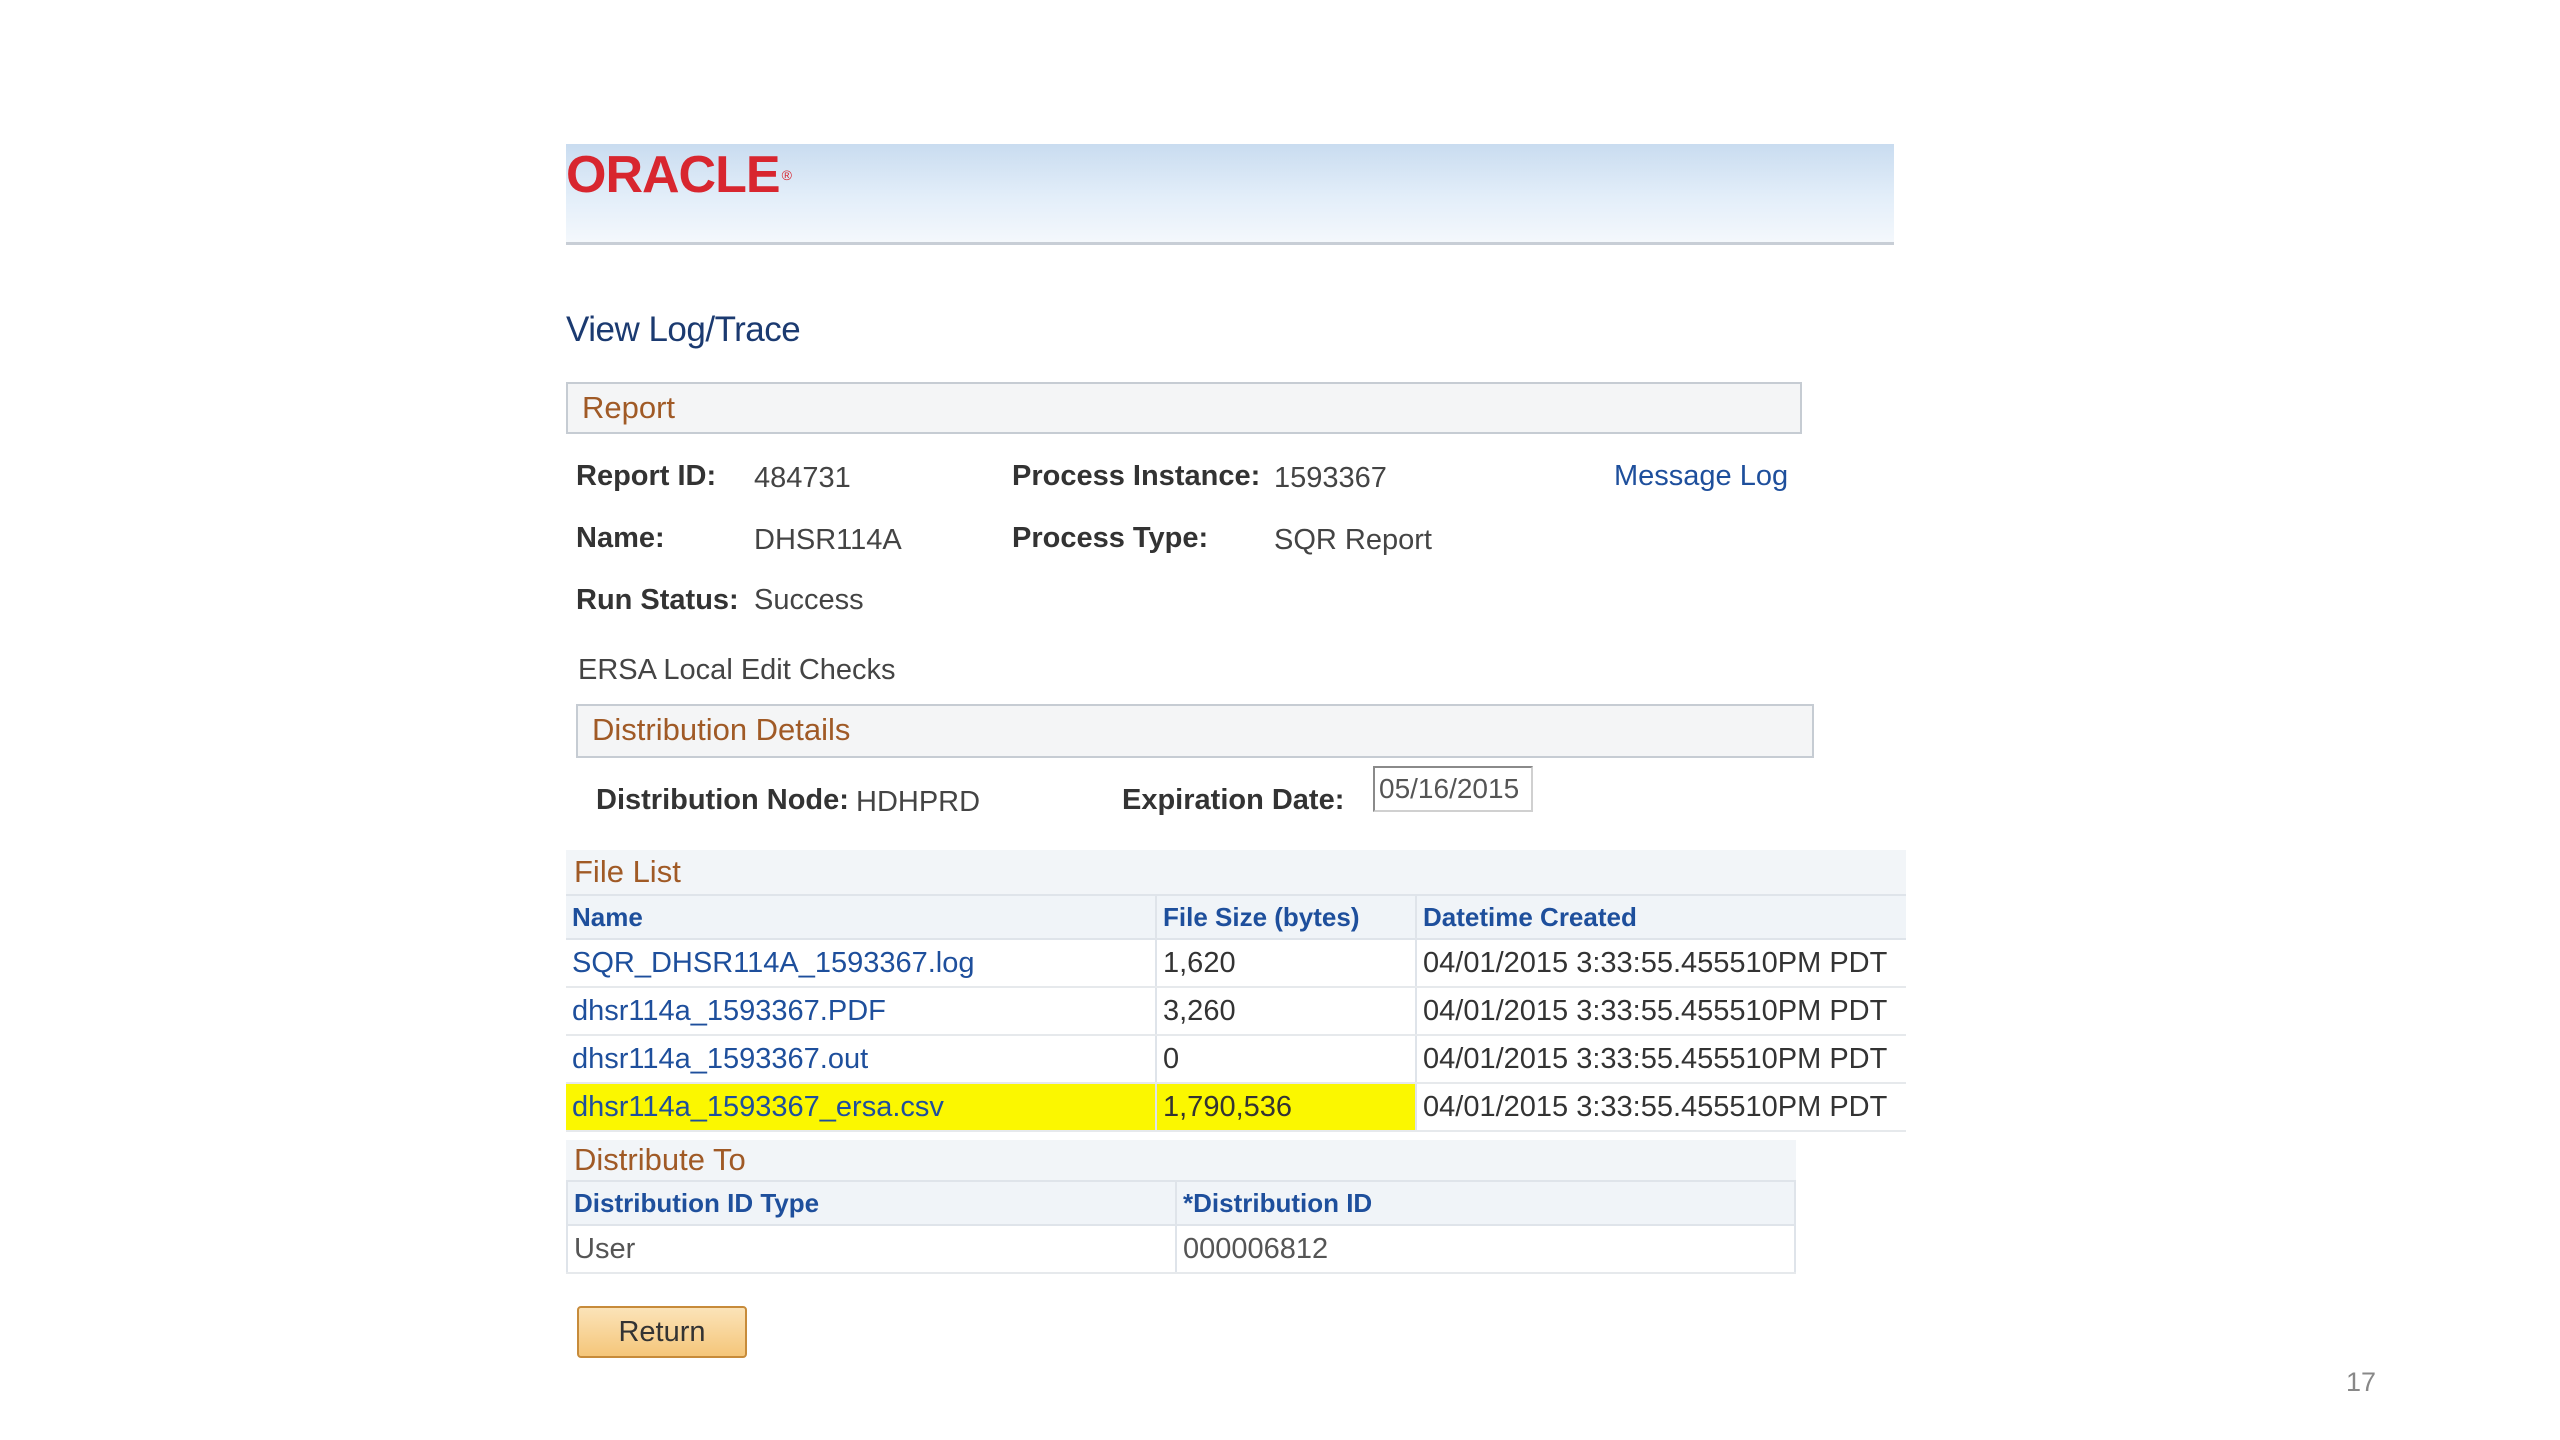 The width and height of the screenshot is (2560, 1440). Describe the element at coordinates (673, 175) in the screenshot. I see `logo-text: ORACLE` at that location.